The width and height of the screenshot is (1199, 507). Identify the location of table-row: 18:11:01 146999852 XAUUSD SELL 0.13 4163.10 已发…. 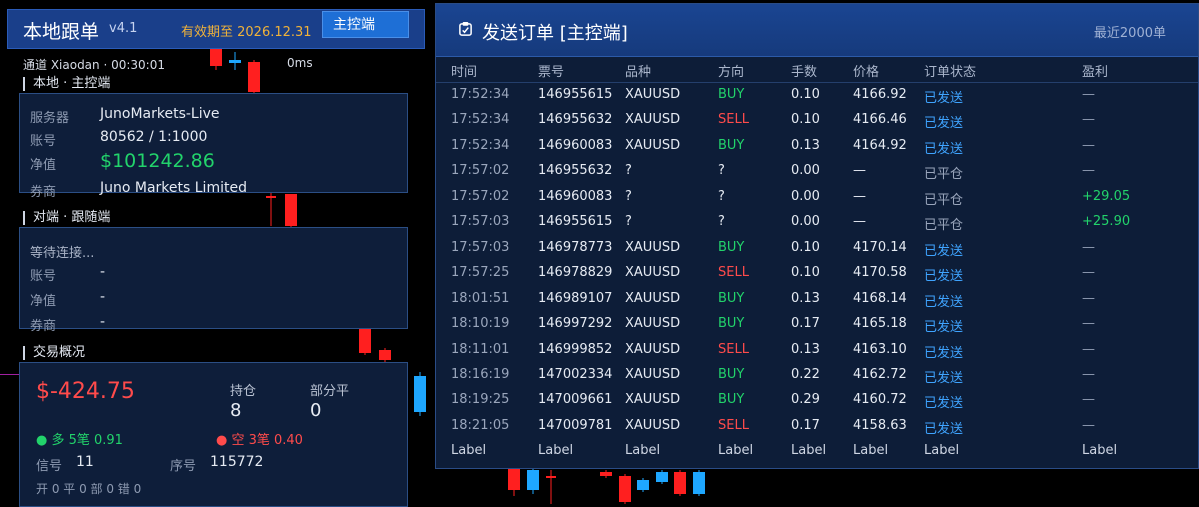
(817, 350).